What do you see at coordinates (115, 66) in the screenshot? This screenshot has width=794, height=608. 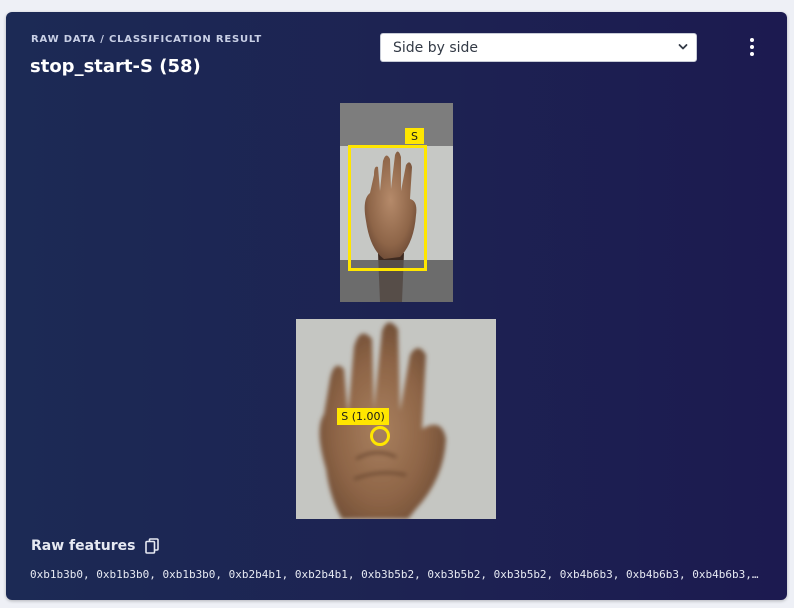 I see `sample-title: stop_start-S (58)` at bounding box center [115, 66].